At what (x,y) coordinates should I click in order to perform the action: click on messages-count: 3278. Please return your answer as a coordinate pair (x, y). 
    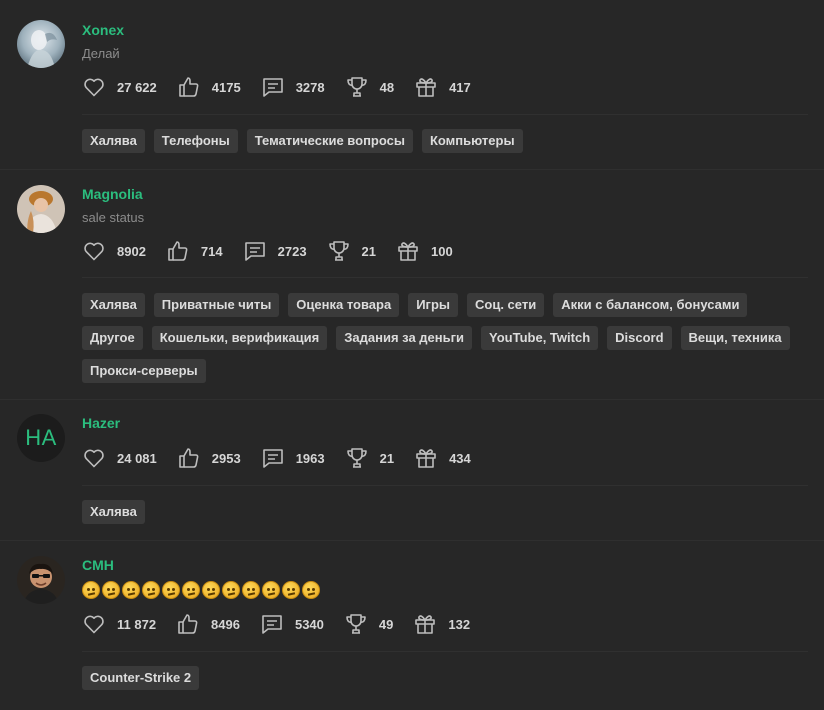
    Looking at the image, I should click on (310, 87).